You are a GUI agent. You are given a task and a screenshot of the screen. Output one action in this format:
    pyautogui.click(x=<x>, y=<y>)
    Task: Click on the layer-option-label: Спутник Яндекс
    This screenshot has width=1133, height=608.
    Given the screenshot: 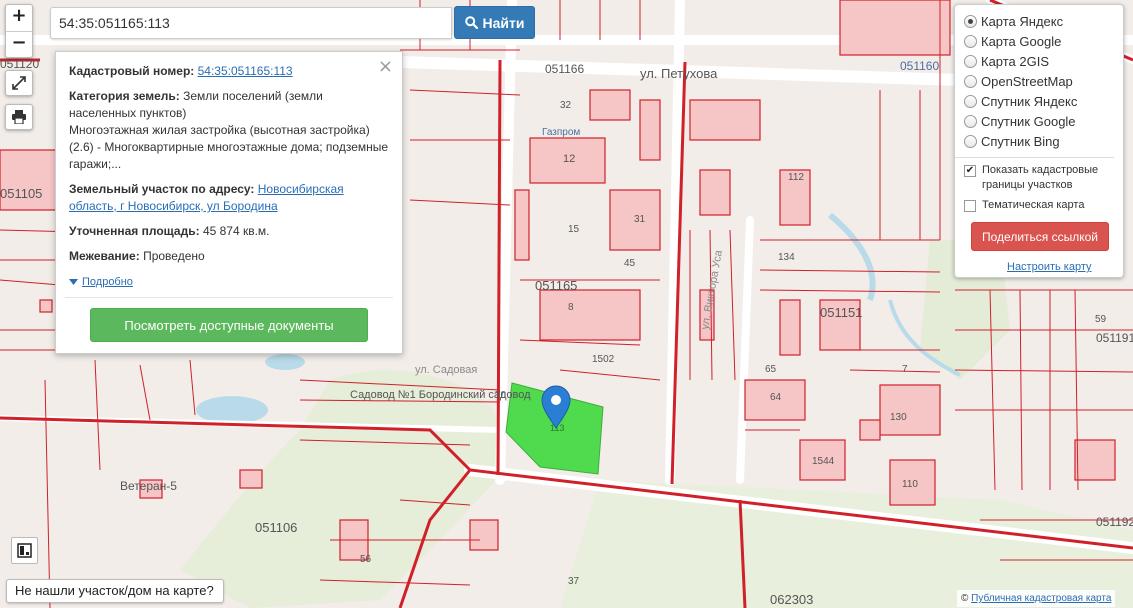 What is the action you would take?
    pyautogui.click(x=1029, y=101)
    